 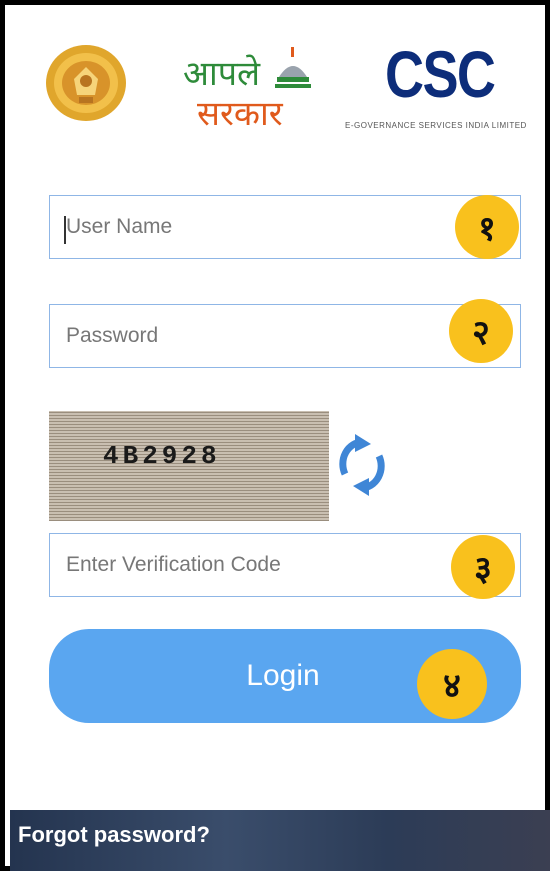 What do you see at coordinates (86, 83) in the screenshot?
I see `state-emblem-icon` at bounding box center [86, 83].